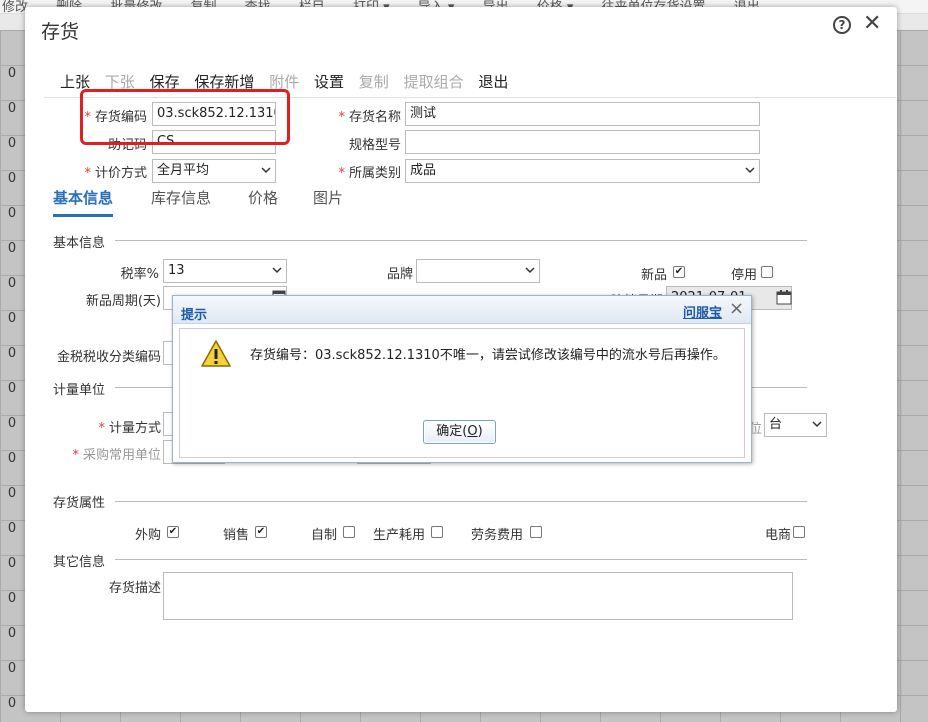 The image size is (928, 722). I want to click on close-icon: ×, so click(736, 308).